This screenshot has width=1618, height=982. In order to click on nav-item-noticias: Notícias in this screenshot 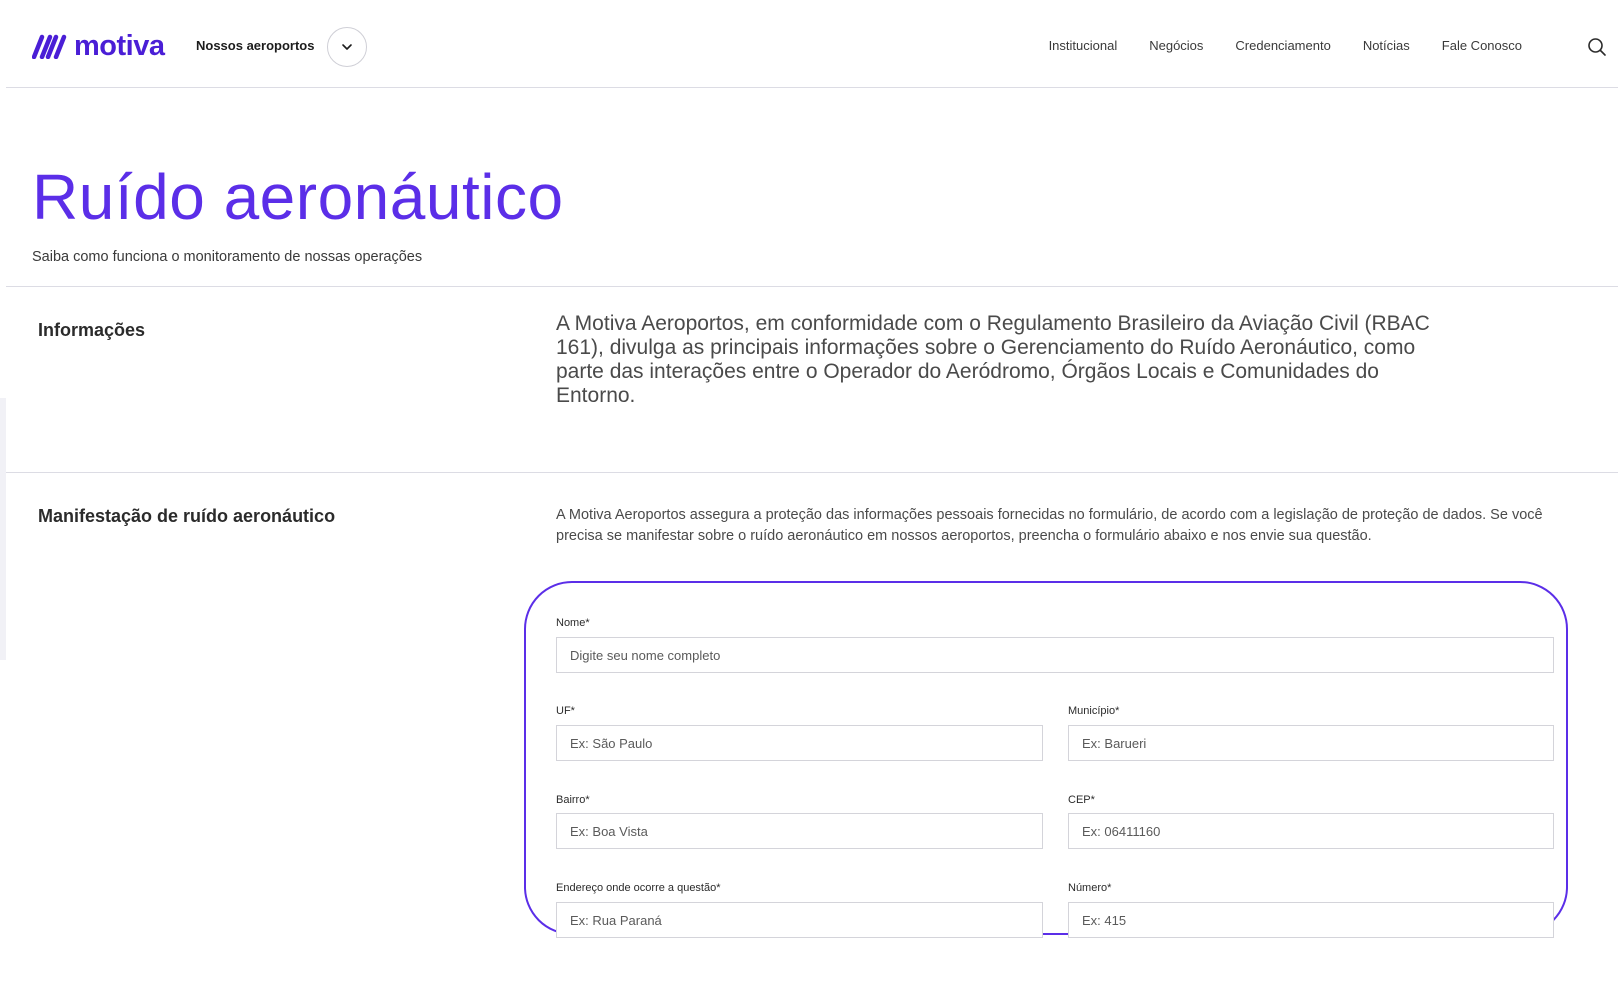, I will do `click(1386, 45)`.